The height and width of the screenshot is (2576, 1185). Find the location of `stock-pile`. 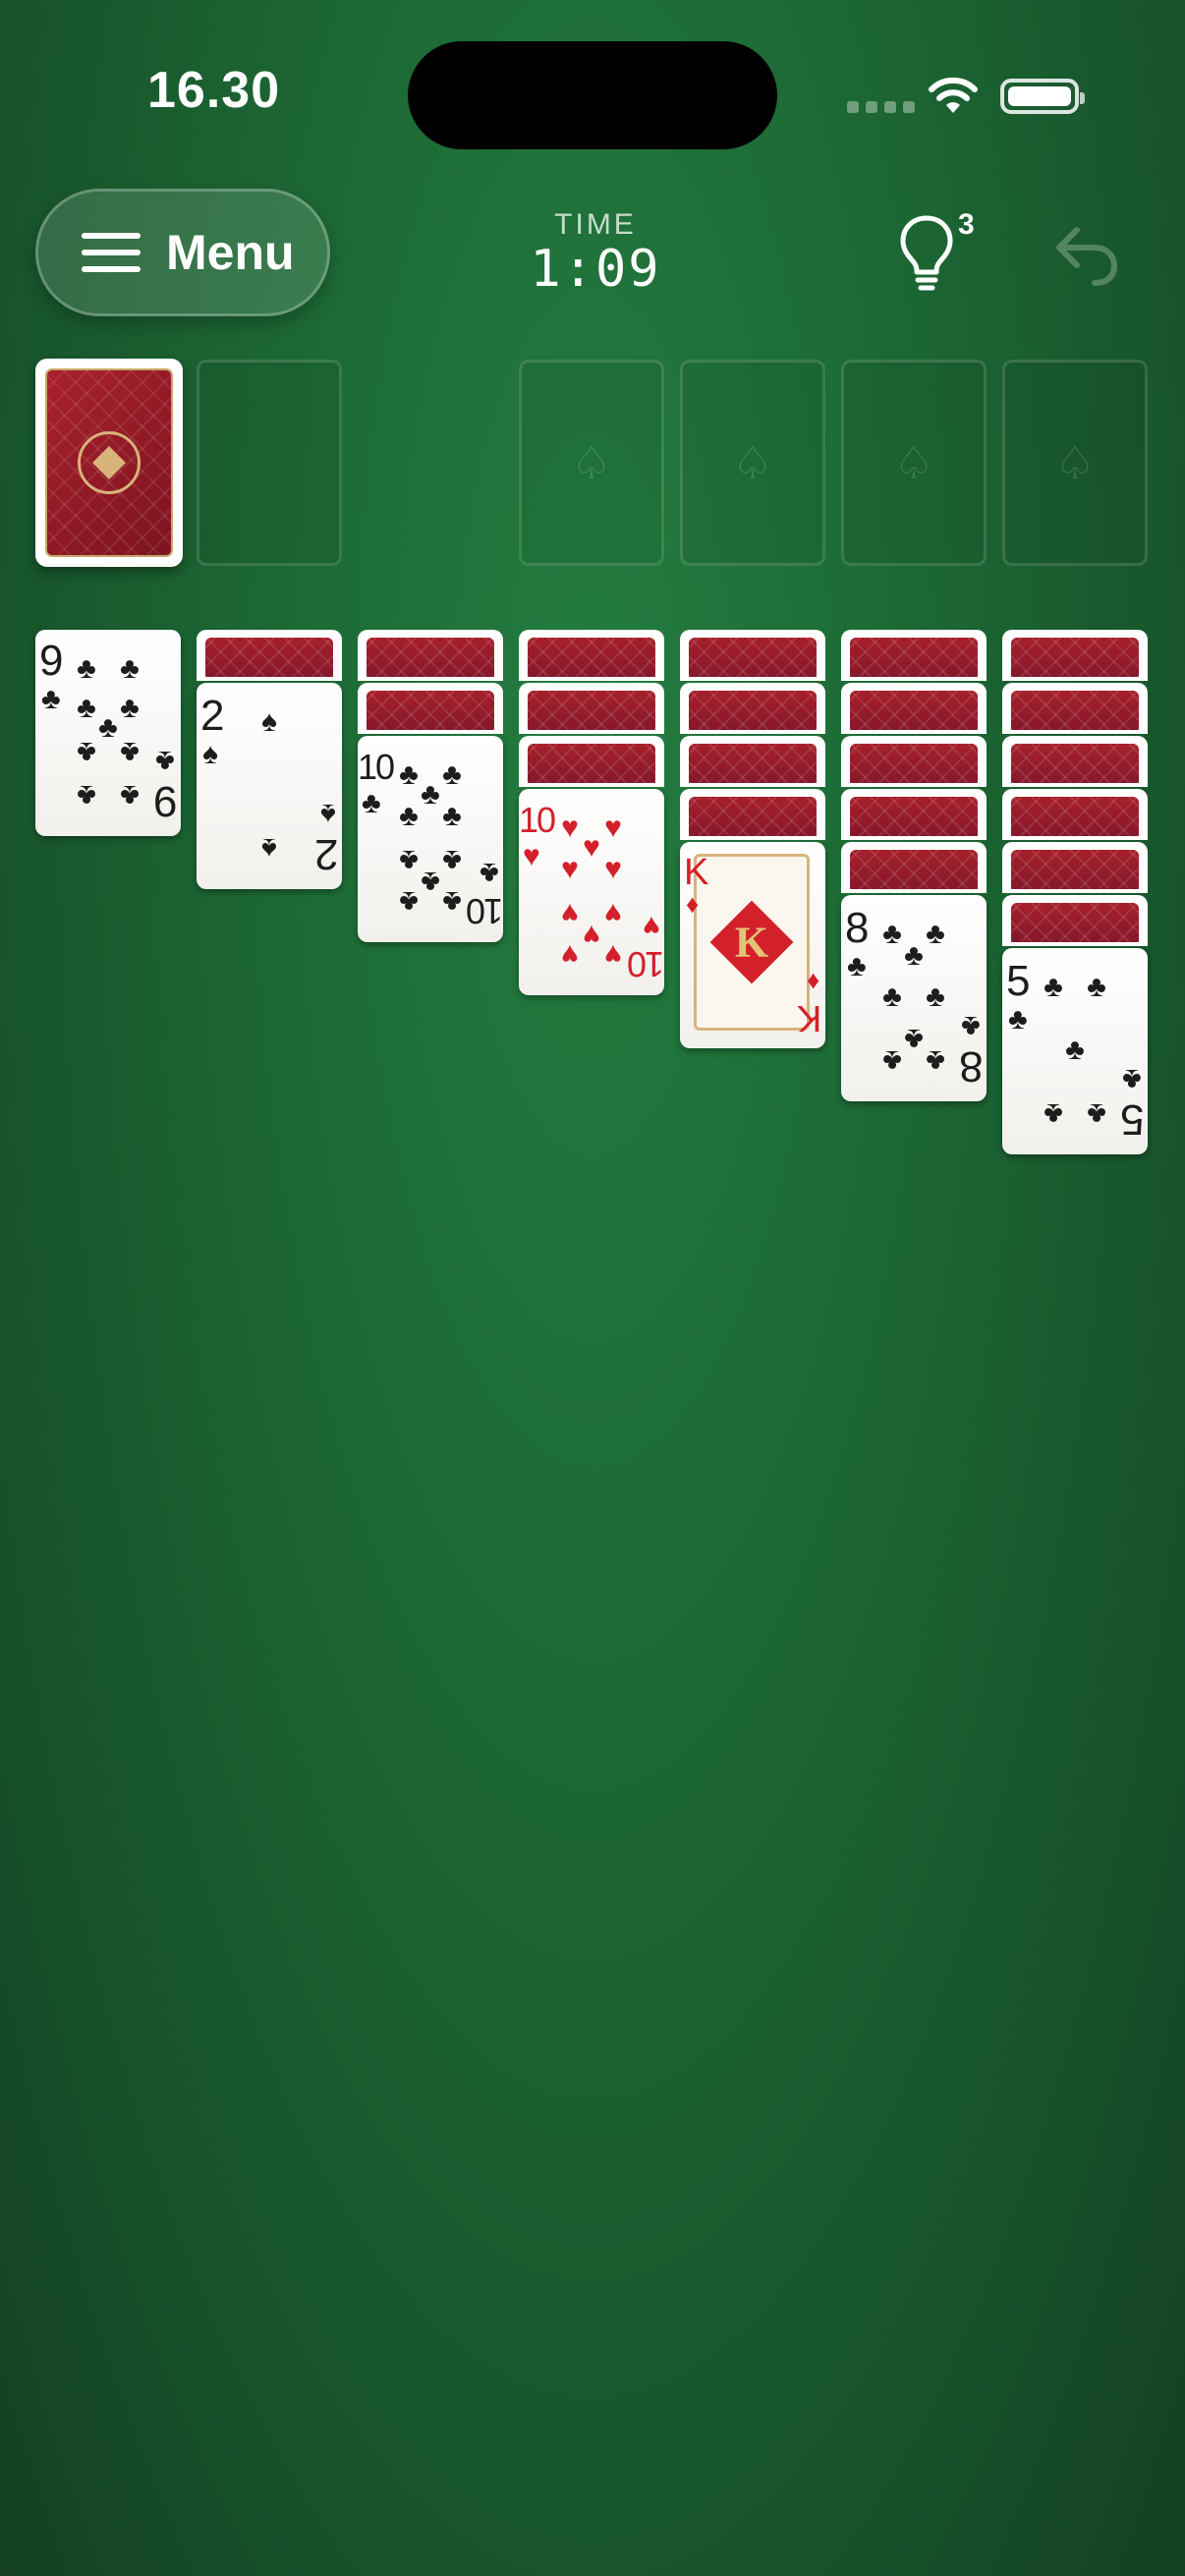

stock-pile is located at coordinates (109, 463).